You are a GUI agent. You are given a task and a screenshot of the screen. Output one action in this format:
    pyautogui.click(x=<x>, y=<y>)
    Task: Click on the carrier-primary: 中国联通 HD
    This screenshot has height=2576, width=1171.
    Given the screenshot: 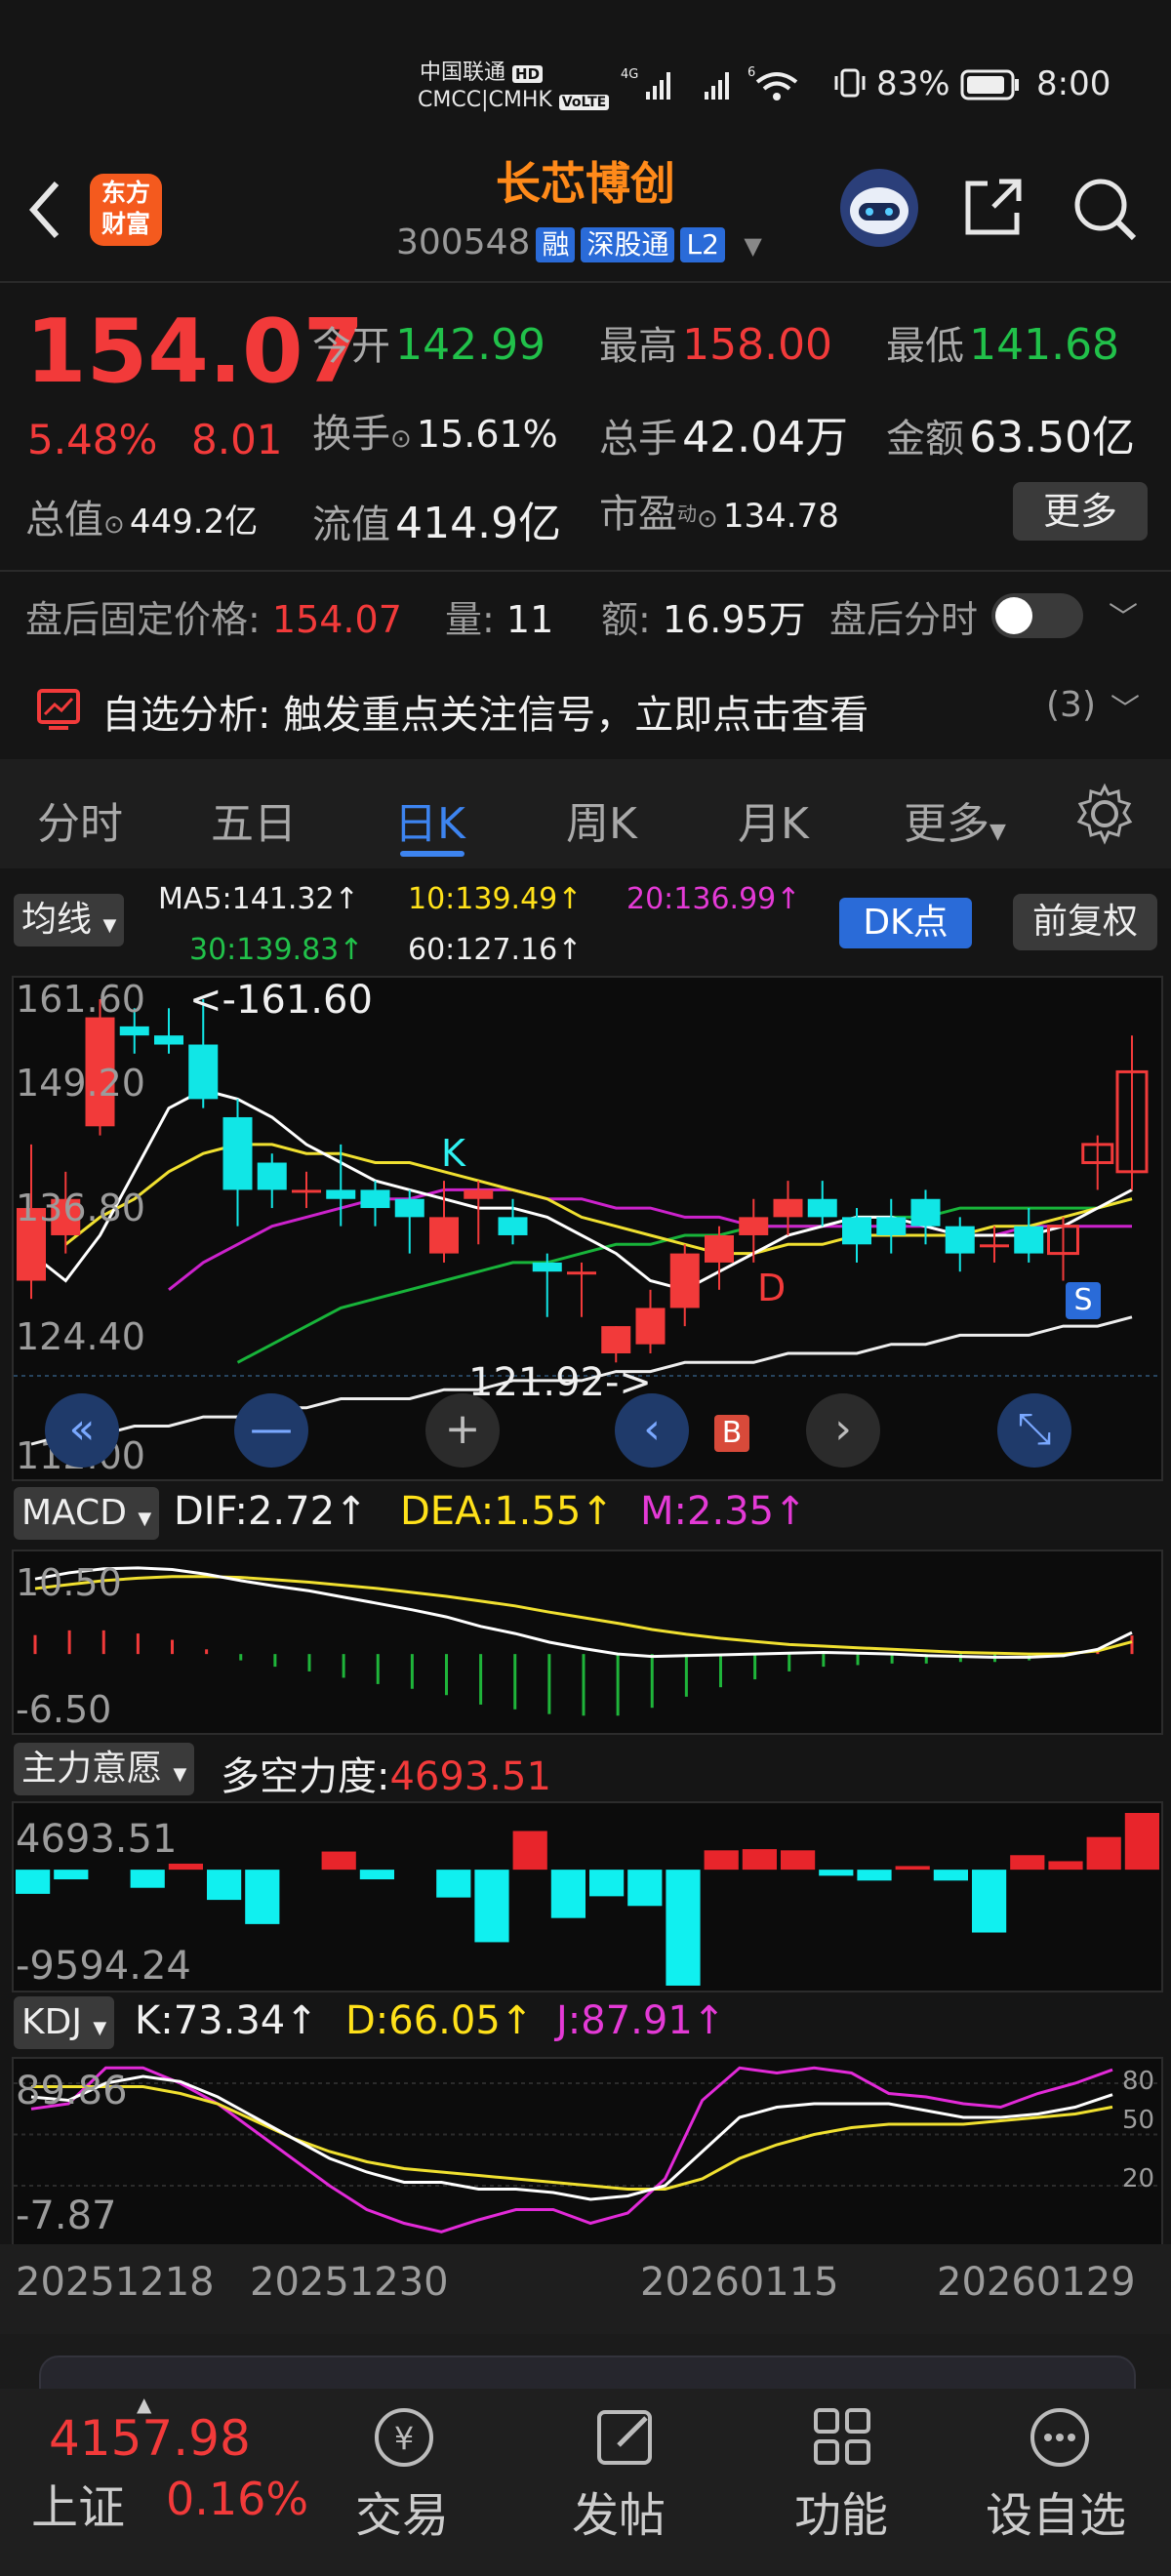 What is the action you would take?
    pyautogui.click(x=482, y=70)
    